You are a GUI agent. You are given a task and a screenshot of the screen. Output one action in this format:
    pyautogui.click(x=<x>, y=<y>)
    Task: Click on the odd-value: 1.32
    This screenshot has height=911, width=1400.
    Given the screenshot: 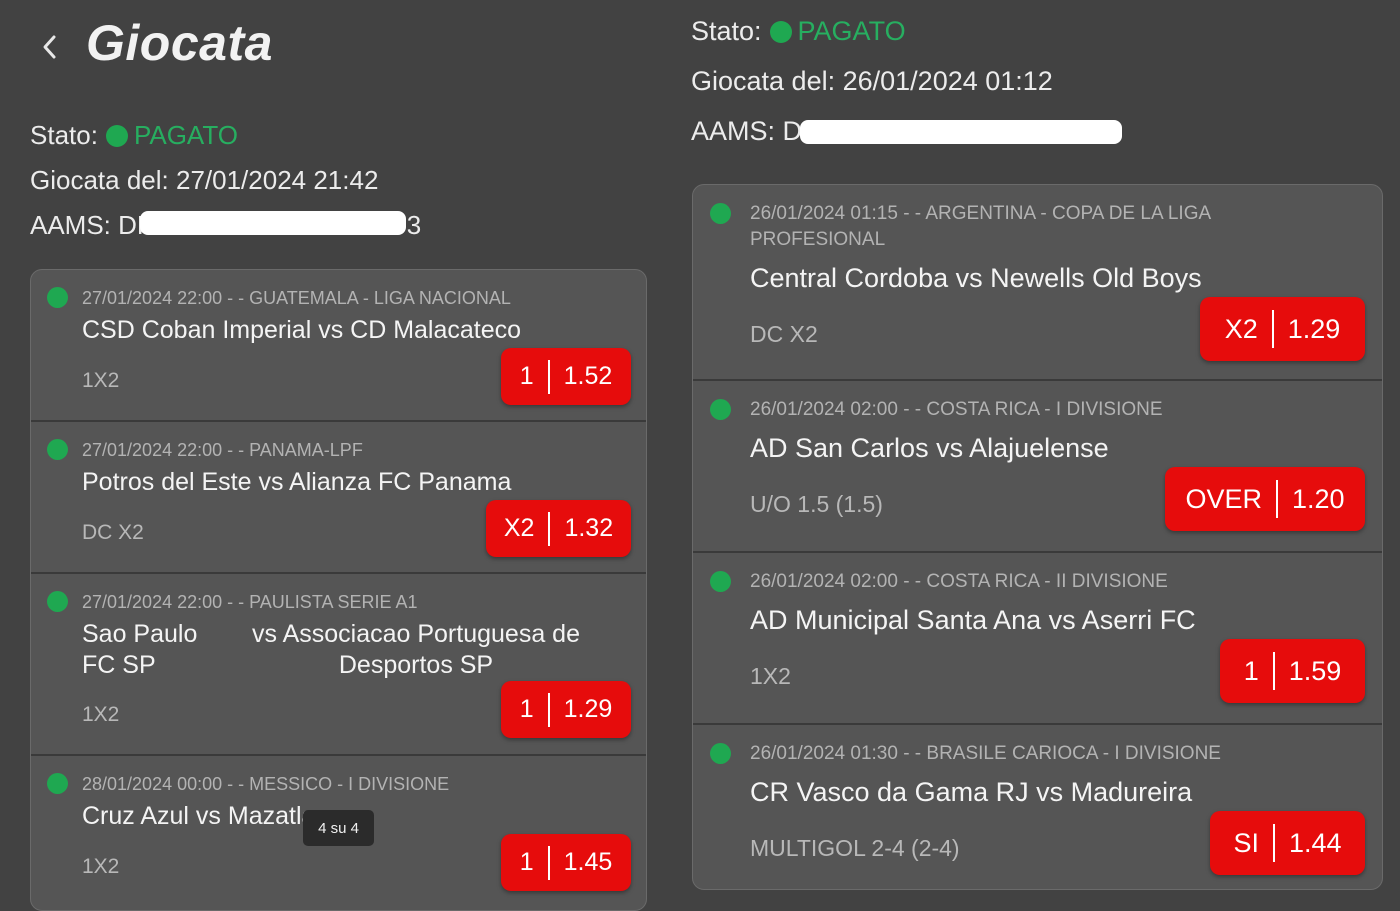 What is the action you would take?
    pyautogui.click(x=589, y=528)
    